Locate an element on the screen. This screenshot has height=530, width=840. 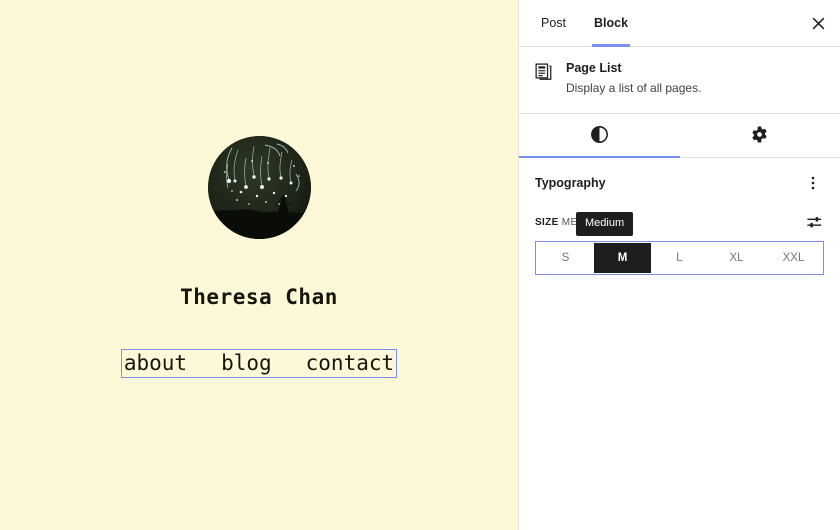
kebab-menu-icon is located at coordinates (813, 183).